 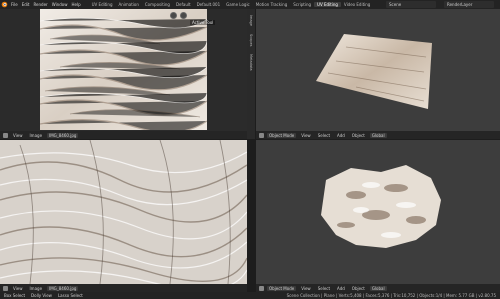 I want to click on tab-compositing: Compositing, so click(x=157, y=4).